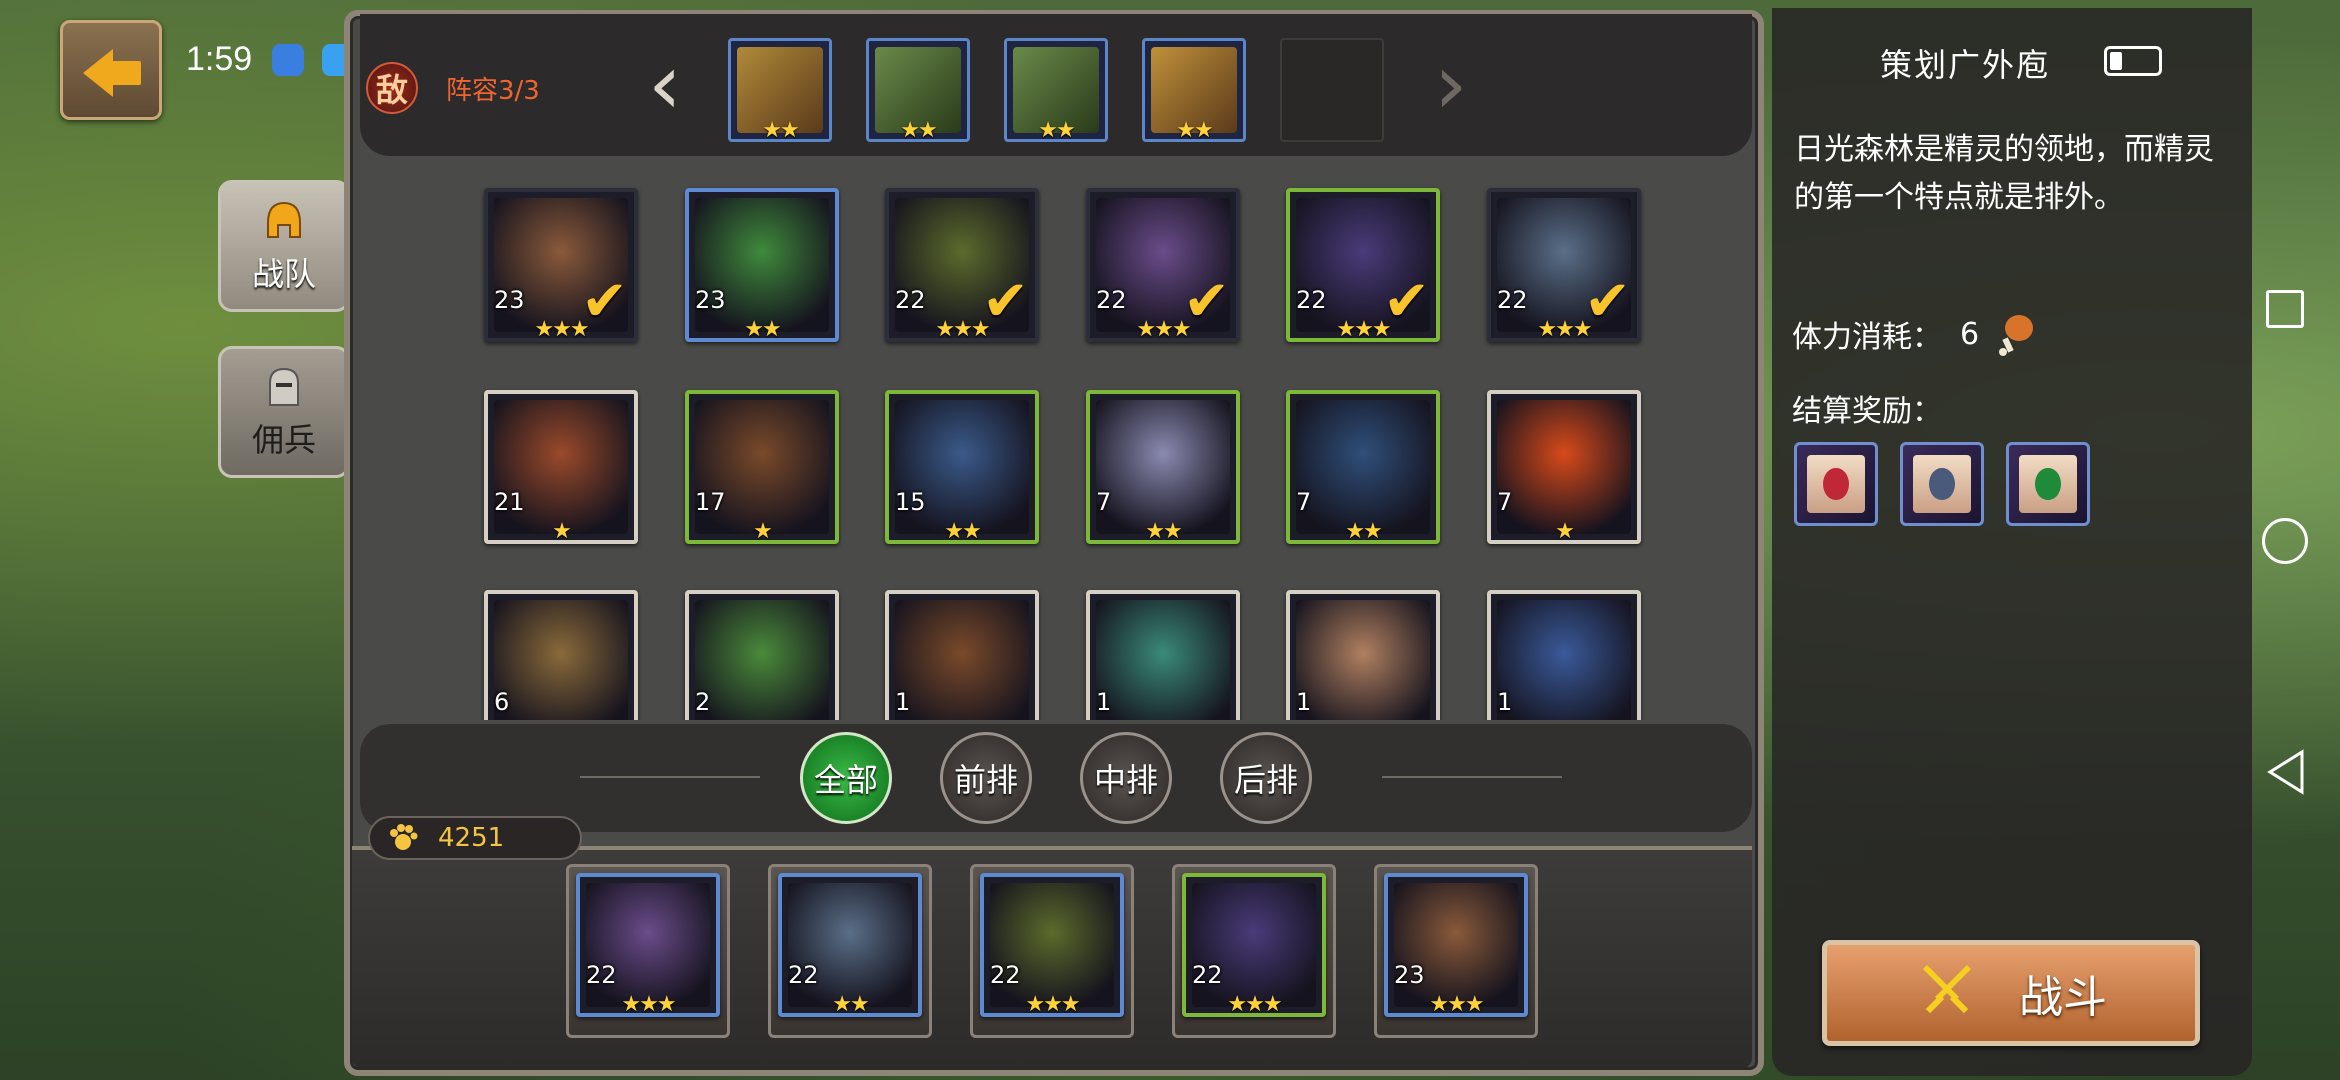 The image size is (2340, 1080). What do you see at coordinates (1266, 778) in the screenshot?
I see `filter-back-button: 后排` at bounding box center [1266, 778].